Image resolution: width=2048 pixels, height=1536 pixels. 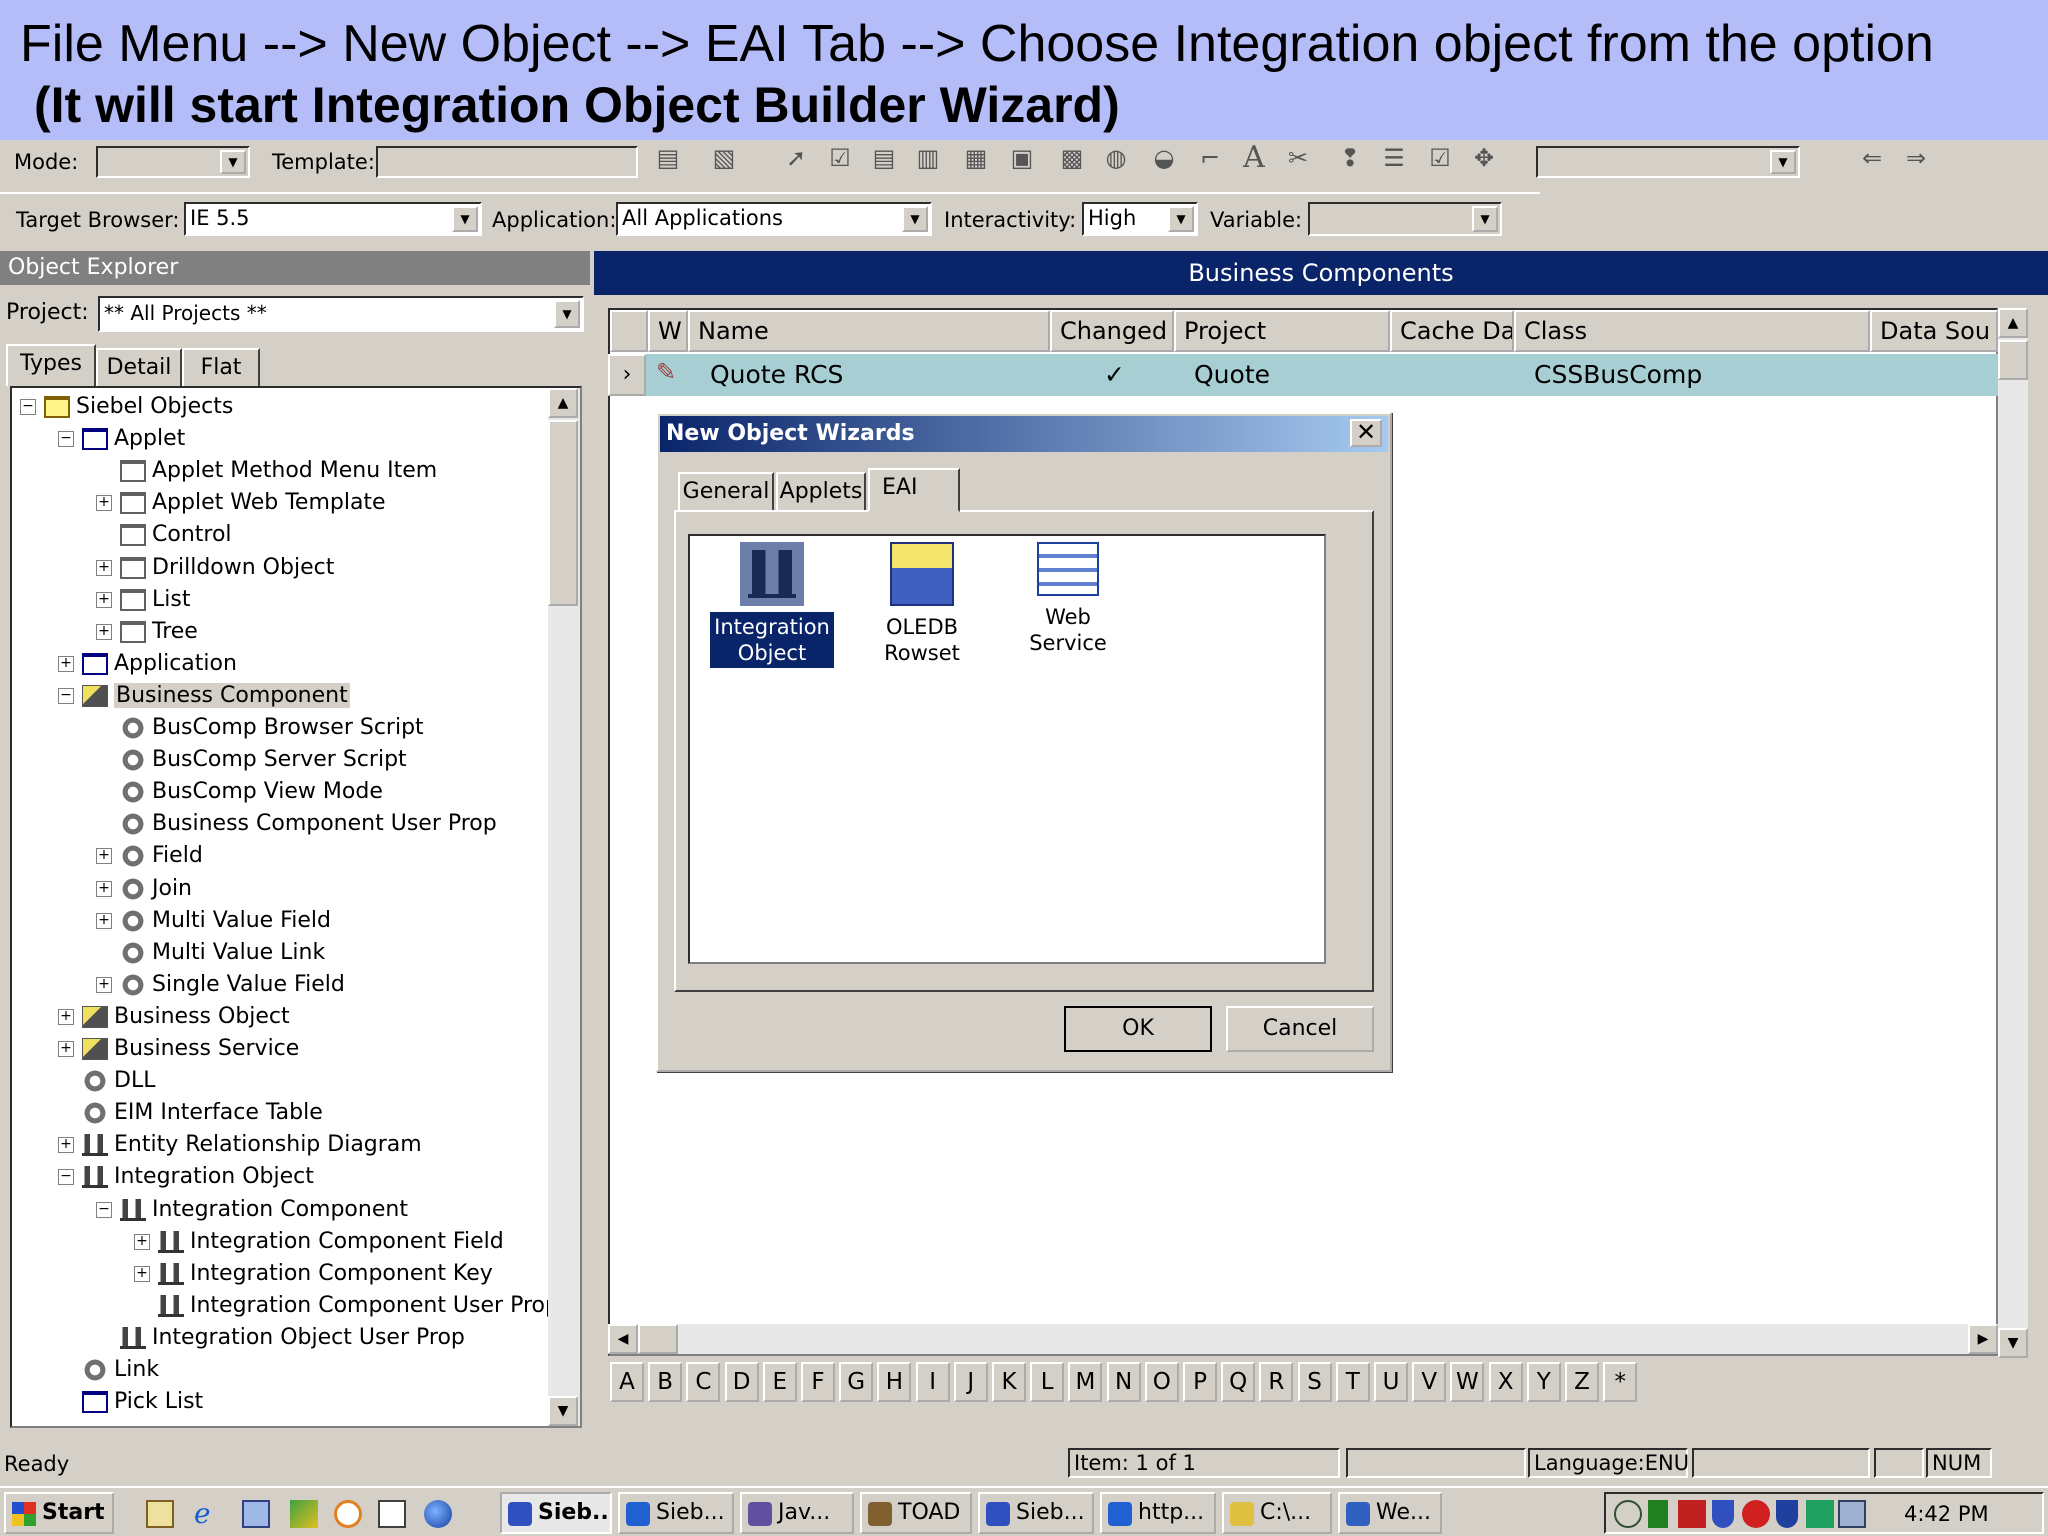 What do you see at coordinates (256, 1514) in the screenshot?
I see `network-icon` at bounding box center [256, 1514].